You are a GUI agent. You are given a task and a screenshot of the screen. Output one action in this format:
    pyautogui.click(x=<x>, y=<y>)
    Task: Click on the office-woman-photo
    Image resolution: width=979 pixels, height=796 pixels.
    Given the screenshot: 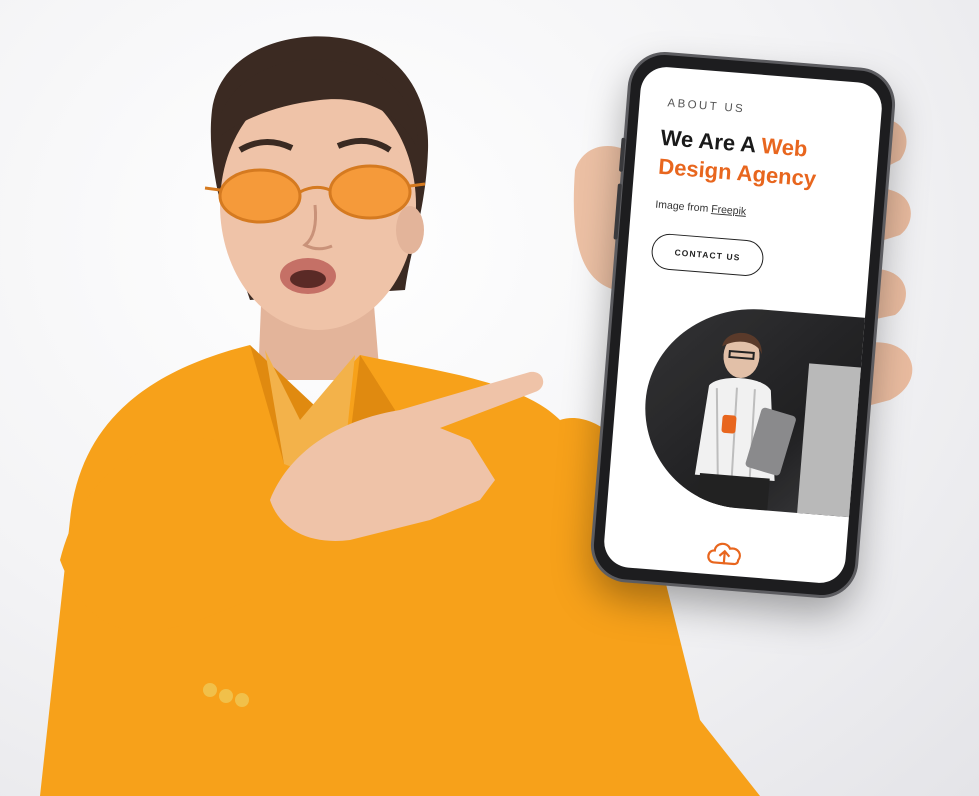 What is the action you would take?
    pyautogui.click(x=760, y=410)
    